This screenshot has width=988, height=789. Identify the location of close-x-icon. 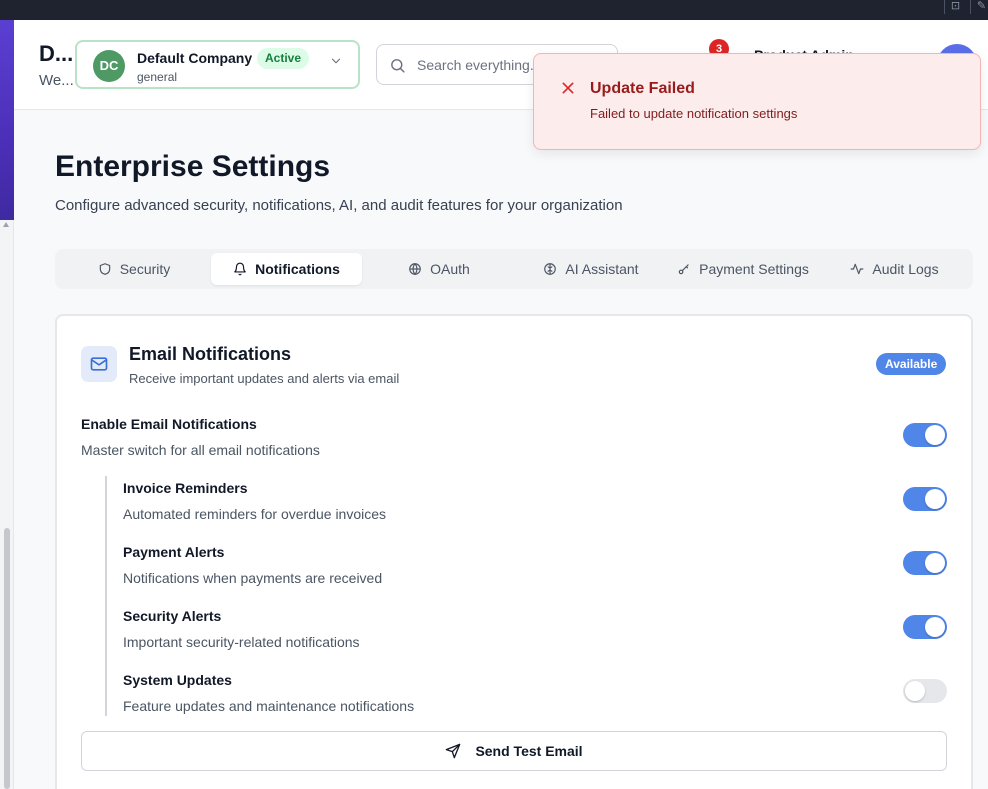
(568, 88).